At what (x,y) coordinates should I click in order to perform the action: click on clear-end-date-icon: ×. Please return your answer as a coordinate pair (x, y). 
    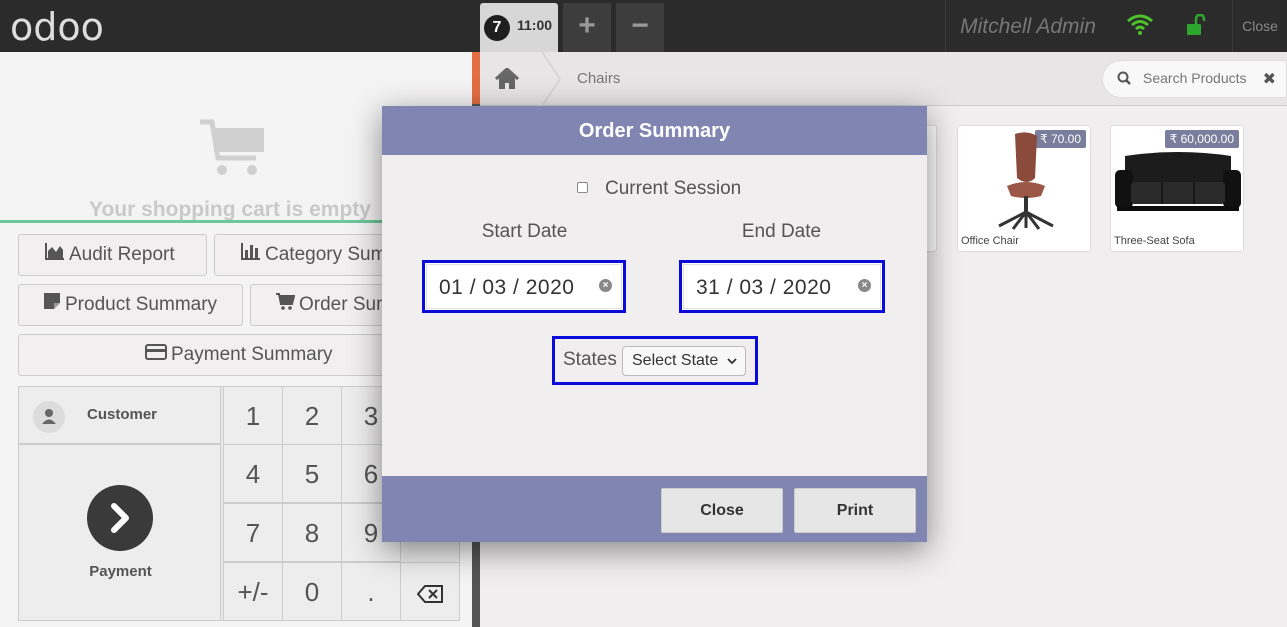
    Looking at the image, I should click on (864, 285).